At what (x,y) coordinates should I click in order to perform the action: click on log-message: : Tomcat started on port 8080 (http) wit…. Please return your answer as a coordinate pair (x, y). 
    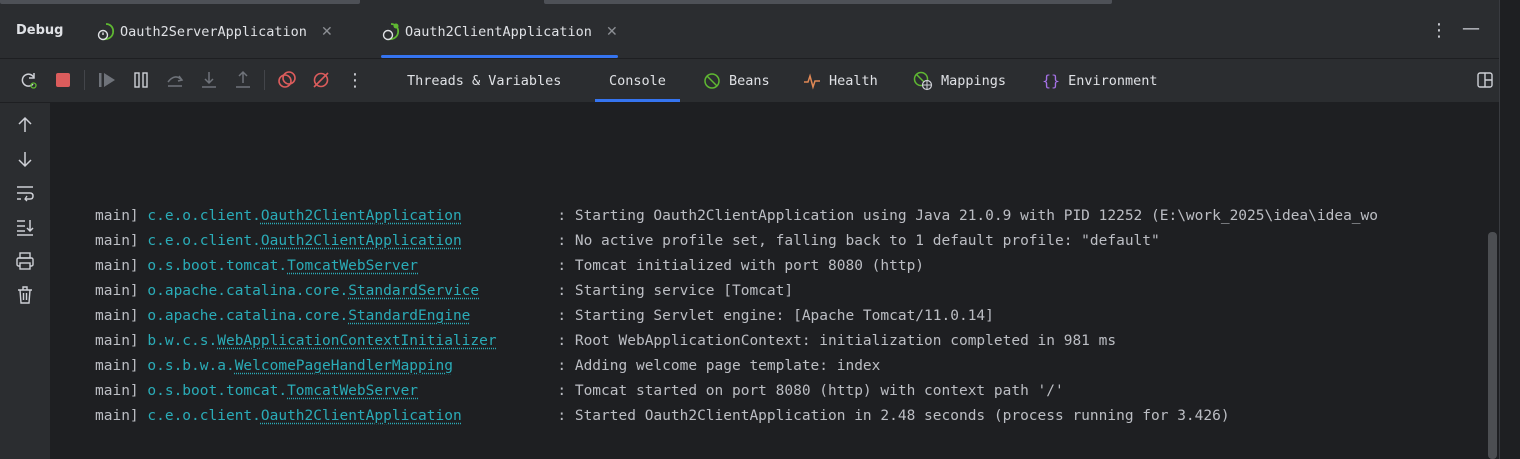
    Looking at the image, I should click on (810, 391).